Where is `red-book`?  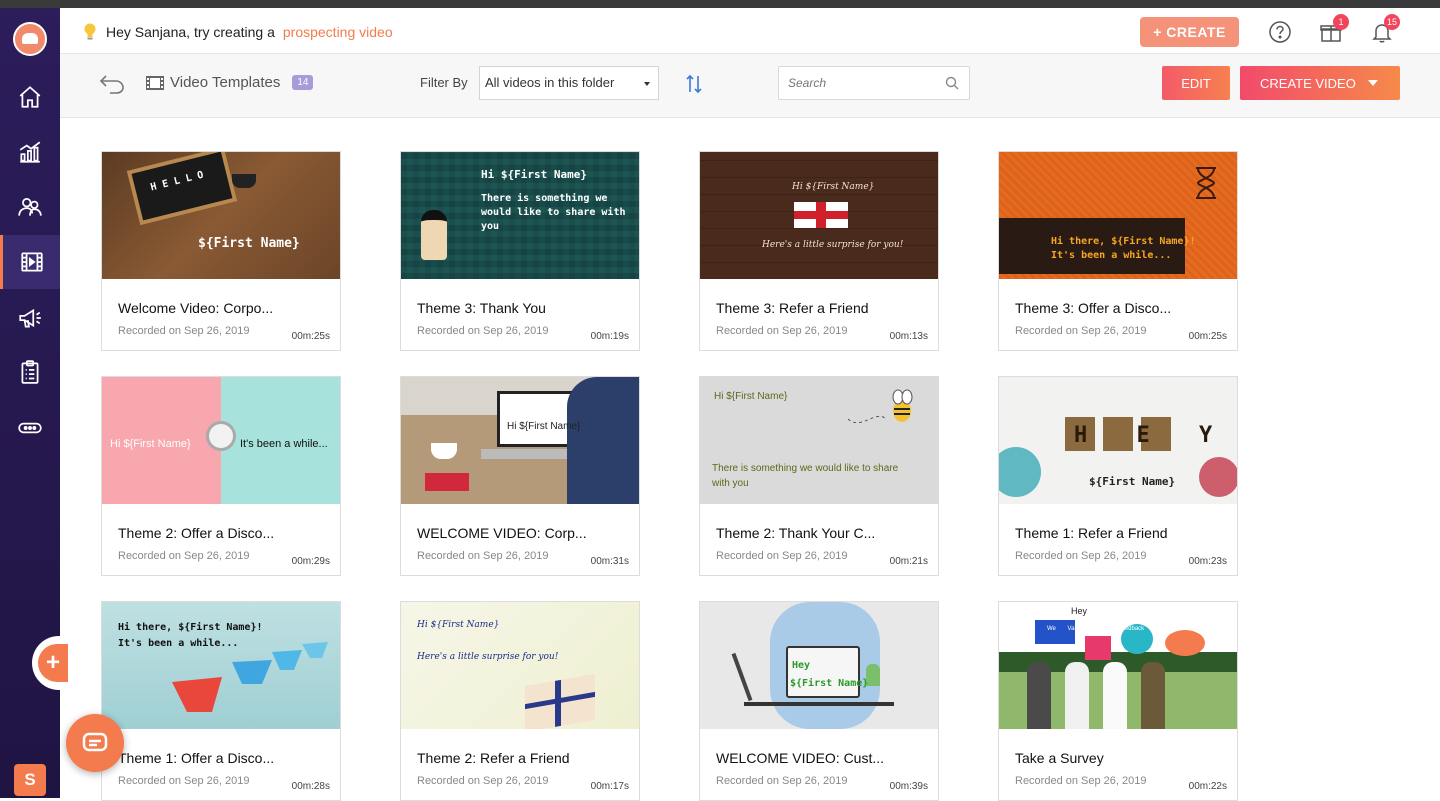 red-book is located at coordinates (447, 482).